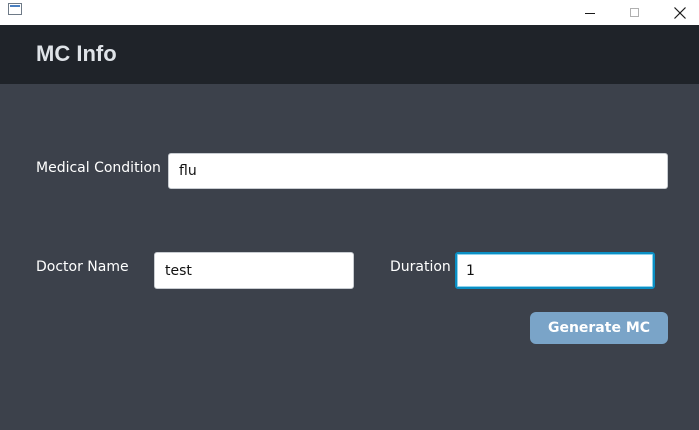 The height and width of the screenshot is (430, 699). Describe the element at coordinates (349, 12) in the screenshot. I see `title-bar` at that location.